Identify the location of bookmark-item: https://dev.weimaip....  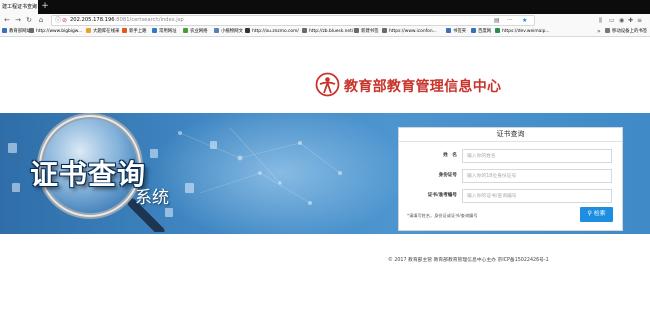
(522, 31).